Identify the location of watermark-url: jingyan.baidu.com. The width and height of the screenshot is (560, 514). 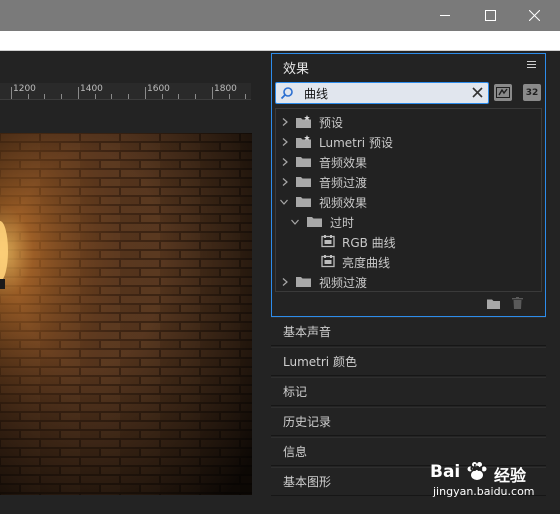
(484, 491).